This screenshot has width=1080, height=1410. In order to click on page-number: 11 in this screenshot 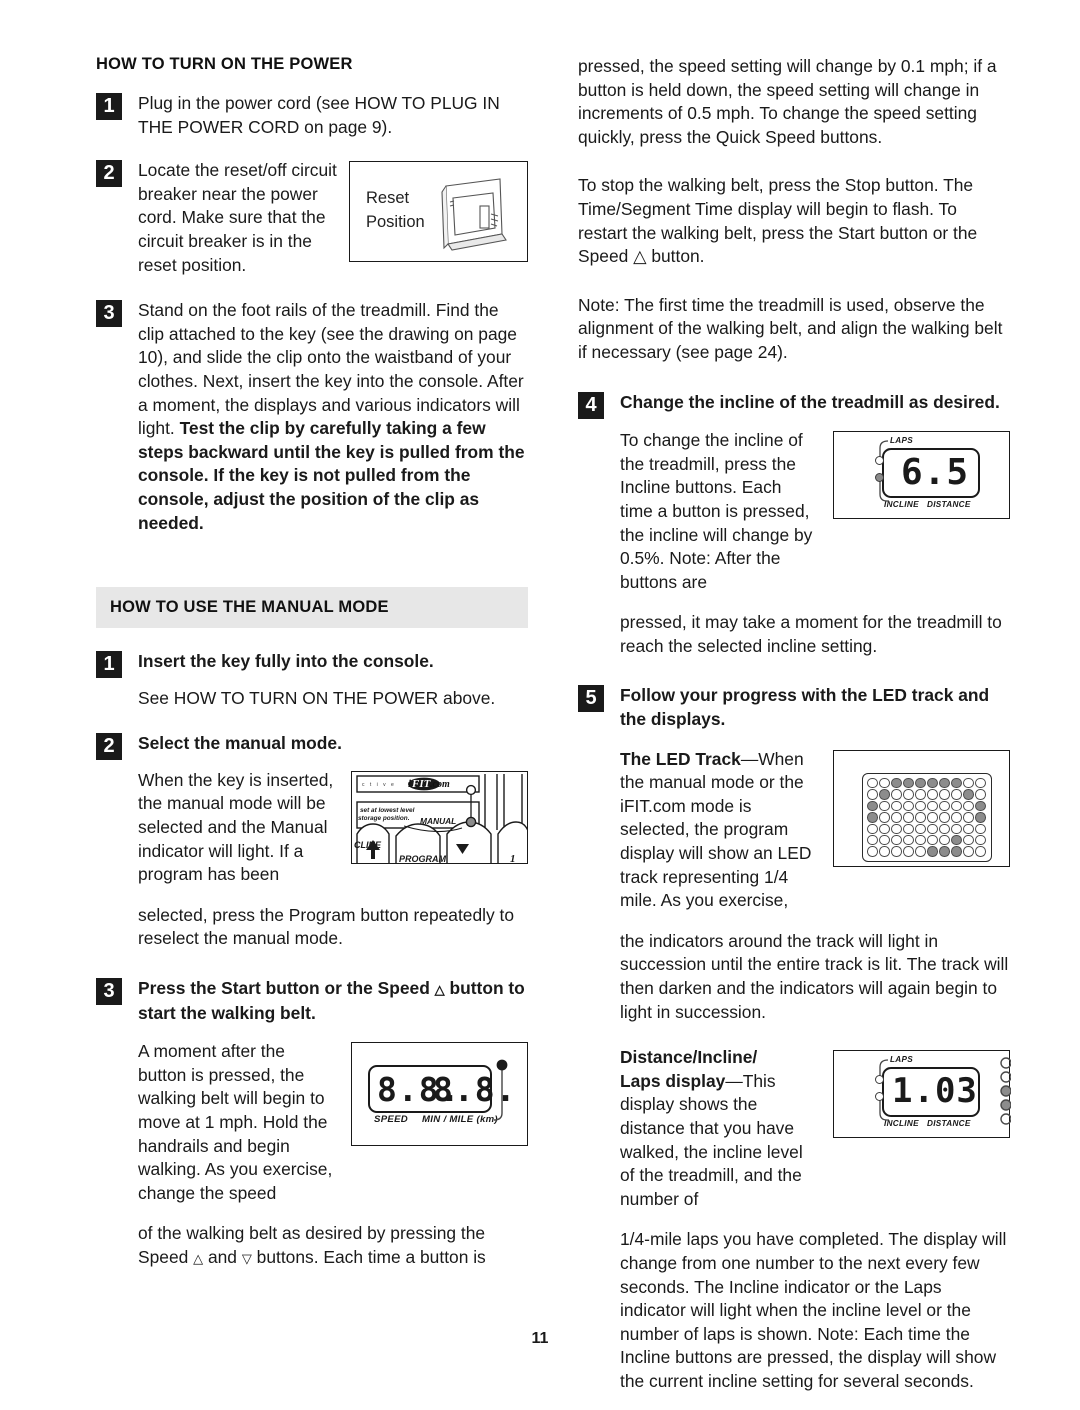, I will do `click(540, 1338)`.